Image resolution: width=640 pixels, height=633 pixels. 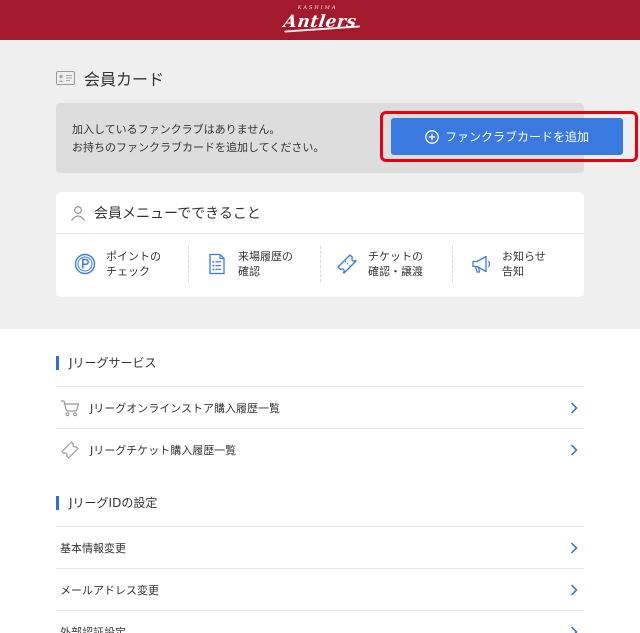 What do you see at coordinates (265, 264) in the screenshot?
I see `feature-label: 来場履歴の 確認` at bounding box center [265, 264].